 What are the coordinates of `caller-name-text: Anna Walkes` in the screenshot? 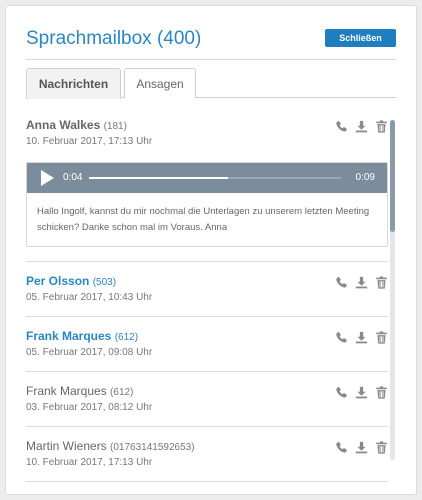 It's located at (63, 125).